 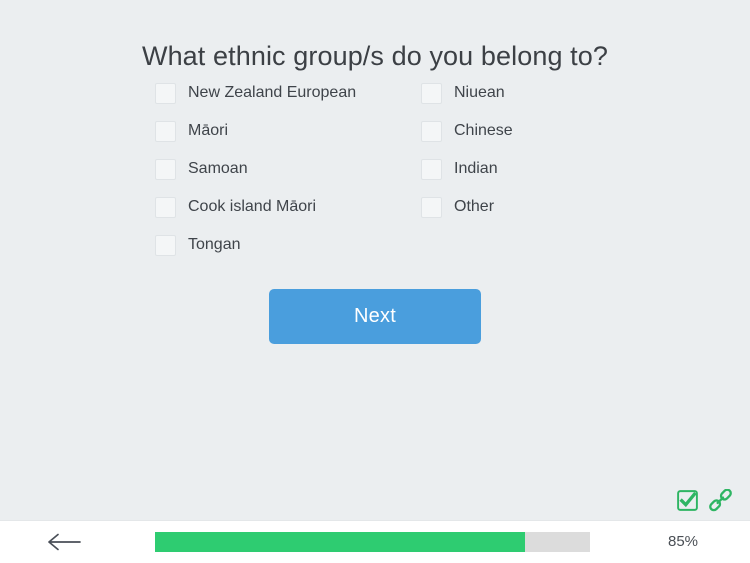 I want to click on checkbox-chinese, so click(x=431, y=131).